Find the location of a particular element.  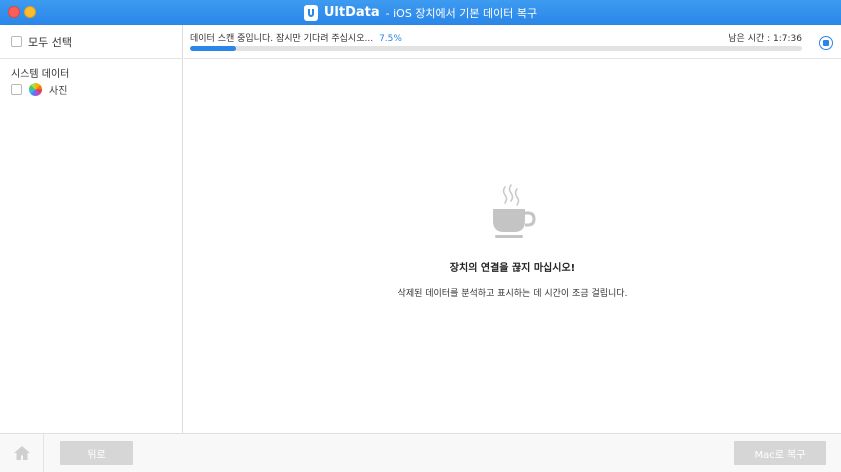

remaining-time-label: 남은 시간 : is located at coordinates (749, 39).